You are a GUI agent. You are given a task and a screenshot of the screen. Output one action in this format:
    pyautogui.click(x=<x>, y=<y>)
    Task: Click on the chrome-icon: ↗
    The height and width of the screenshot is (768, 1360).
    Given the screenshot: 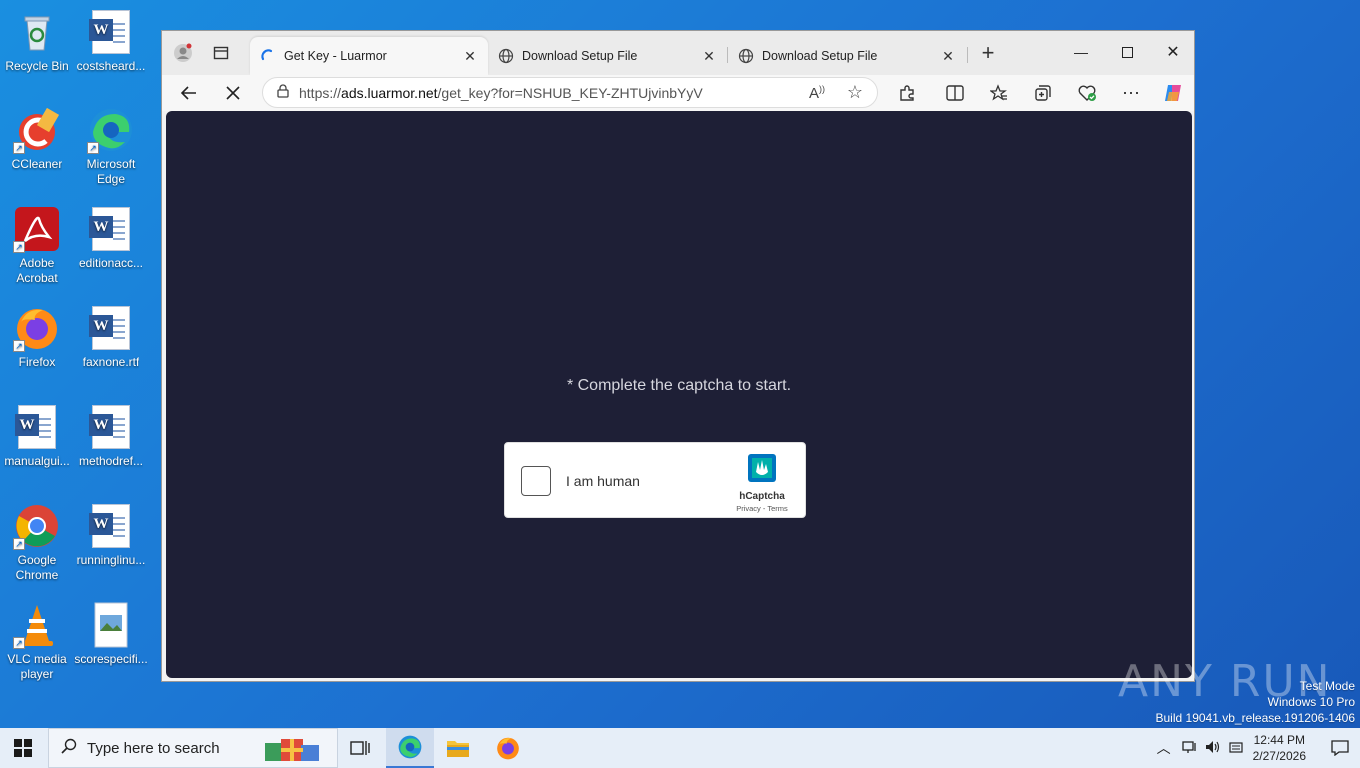 What is the action you would take?
    pyautogui.click(x=37, y=526)
    